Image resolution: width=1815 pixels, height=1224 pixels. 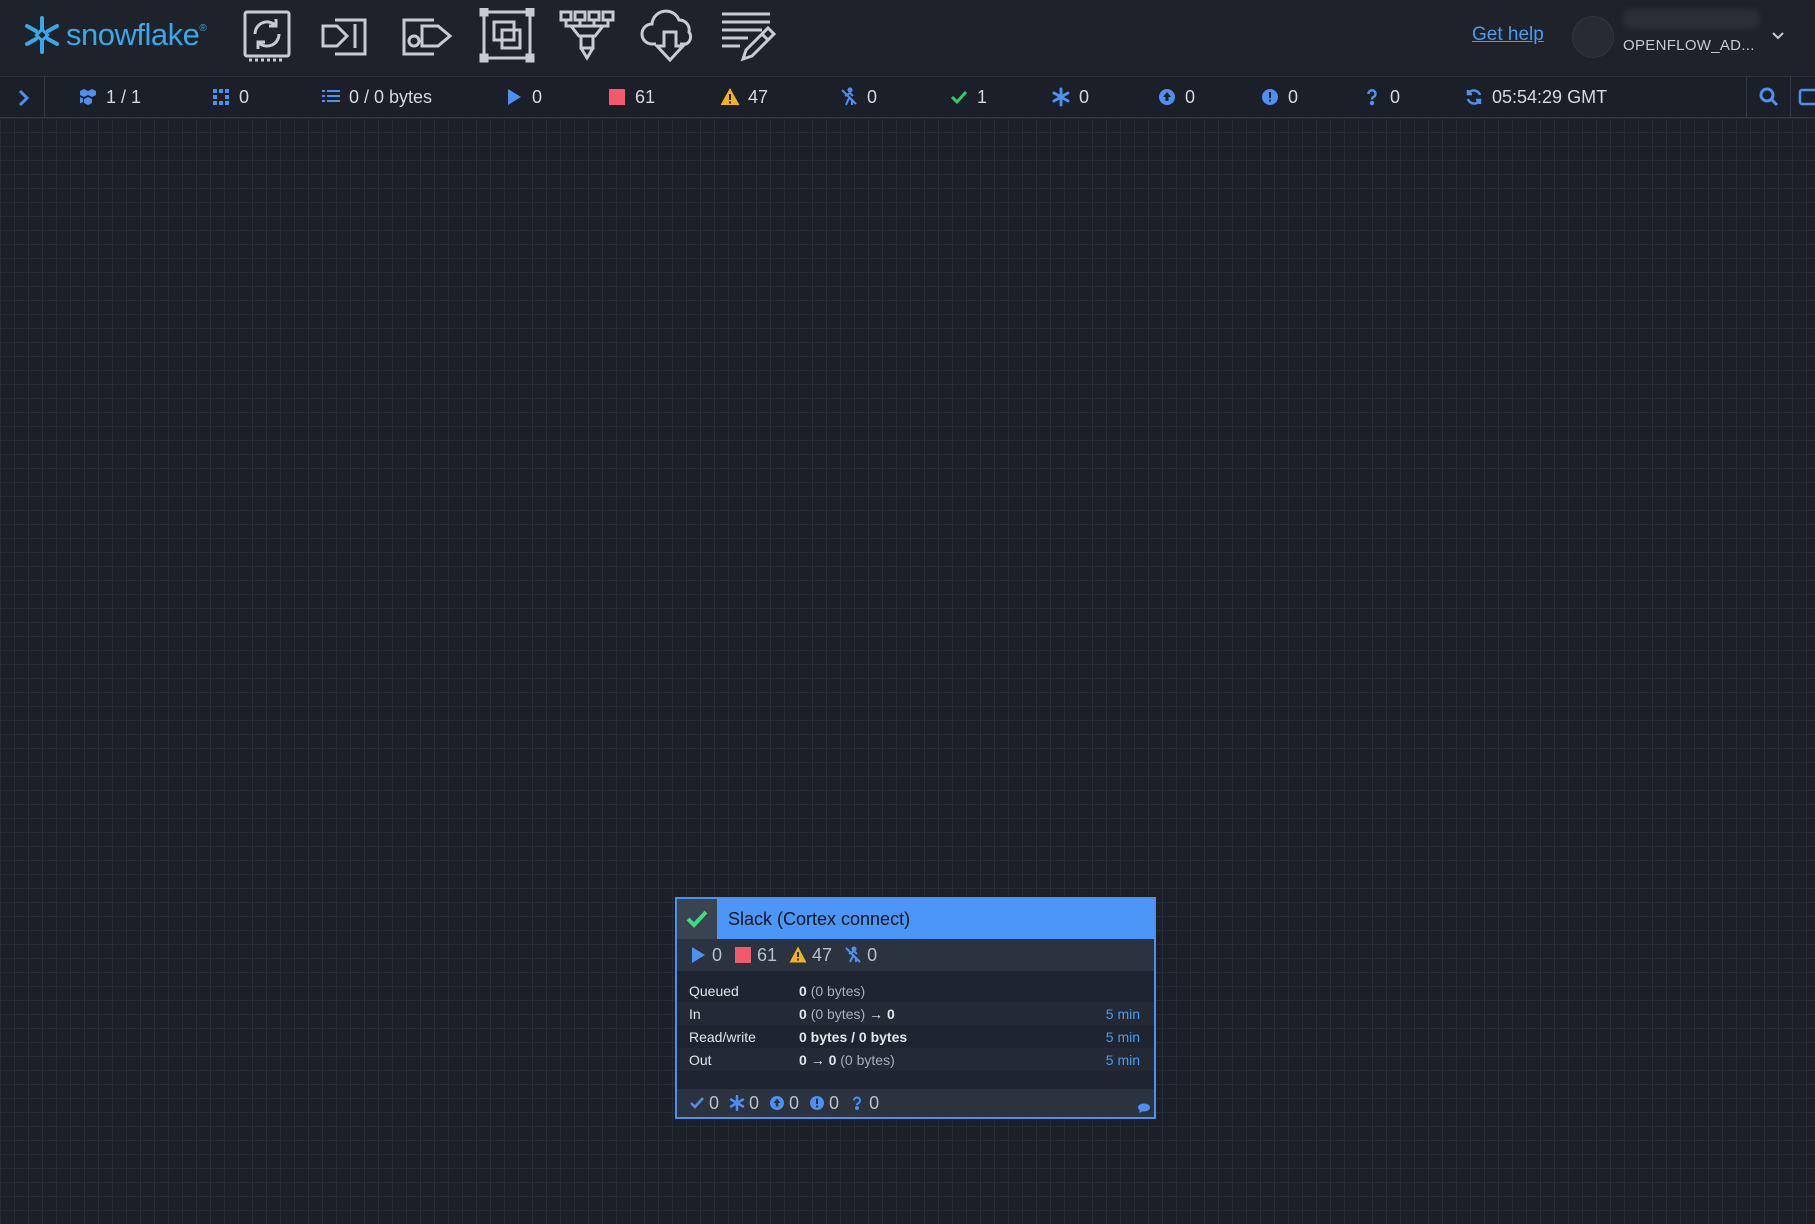 I want to click on processor-icon, so click(x=267, y=36).